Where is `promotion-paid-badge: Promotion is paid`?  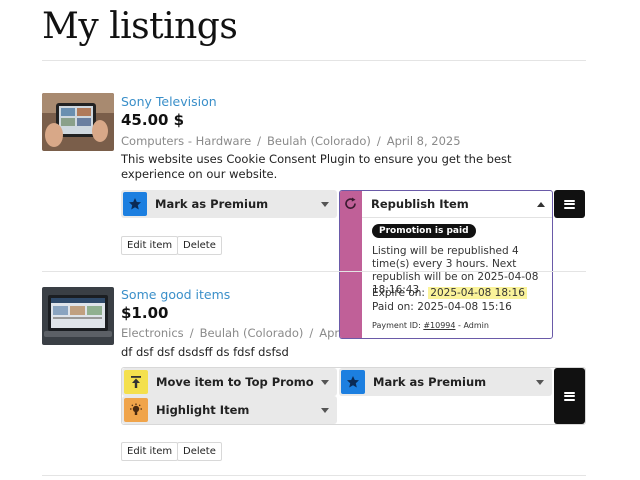
promotion-paid-badge: Promotion is paid is located at coordinates (424, 231).